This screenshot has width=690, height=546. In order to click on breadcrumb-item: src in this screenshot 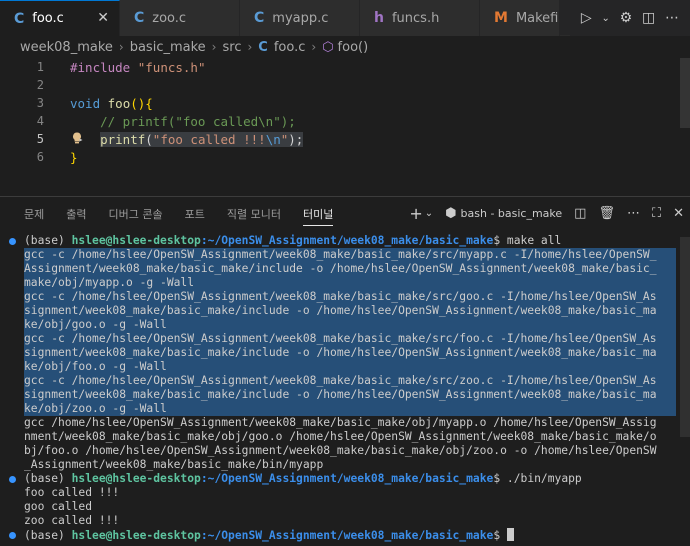, I will do `click(231, 47)`.